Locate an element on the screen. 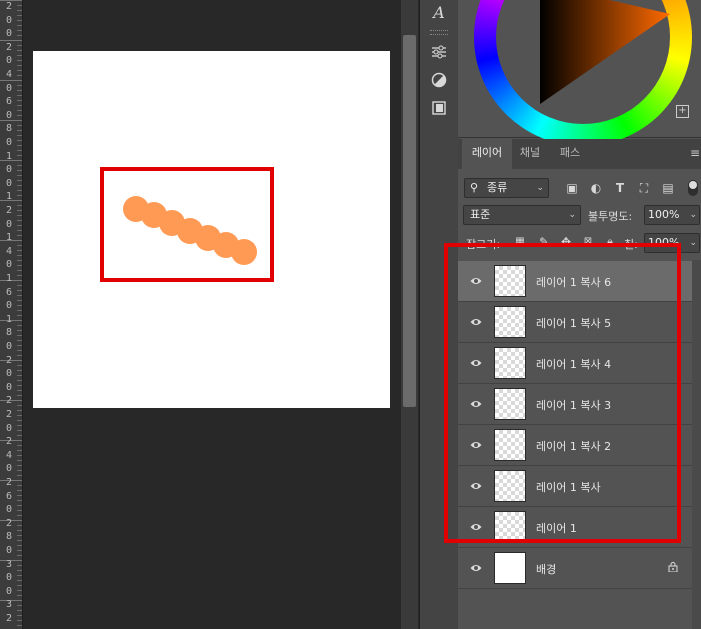 This screenshot has width=701, height=629. layer-filter-select: ⚲ 종류 ⌄ is located at coordinates (506, 188).